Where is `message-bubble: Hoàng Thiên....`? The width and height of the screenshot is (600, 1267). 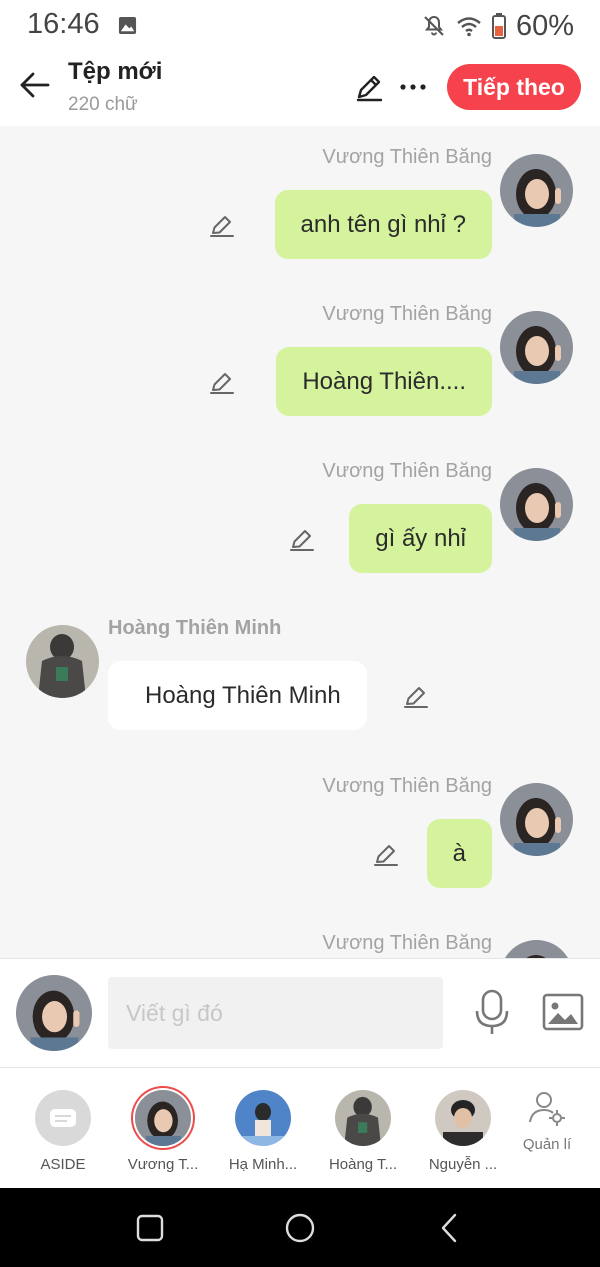 message-bubble: Hoàng Thiên.... is located at coordinates (384, 381).